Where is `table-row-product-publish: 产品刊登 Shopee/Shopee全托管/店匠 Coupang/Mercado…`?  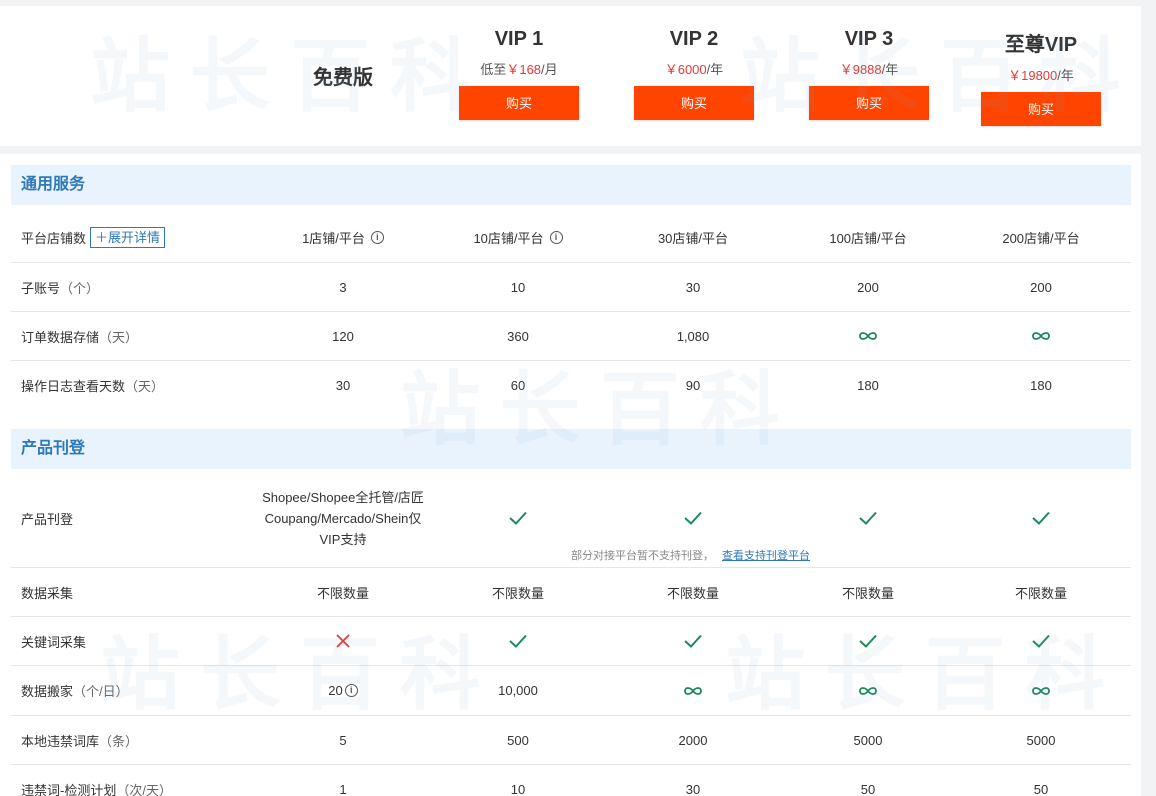 table-row-product-publish: 产品刊登 Shopee/Shopee全托管/店匠 Coupang/Mercado… is located at coordinates (571, 518).